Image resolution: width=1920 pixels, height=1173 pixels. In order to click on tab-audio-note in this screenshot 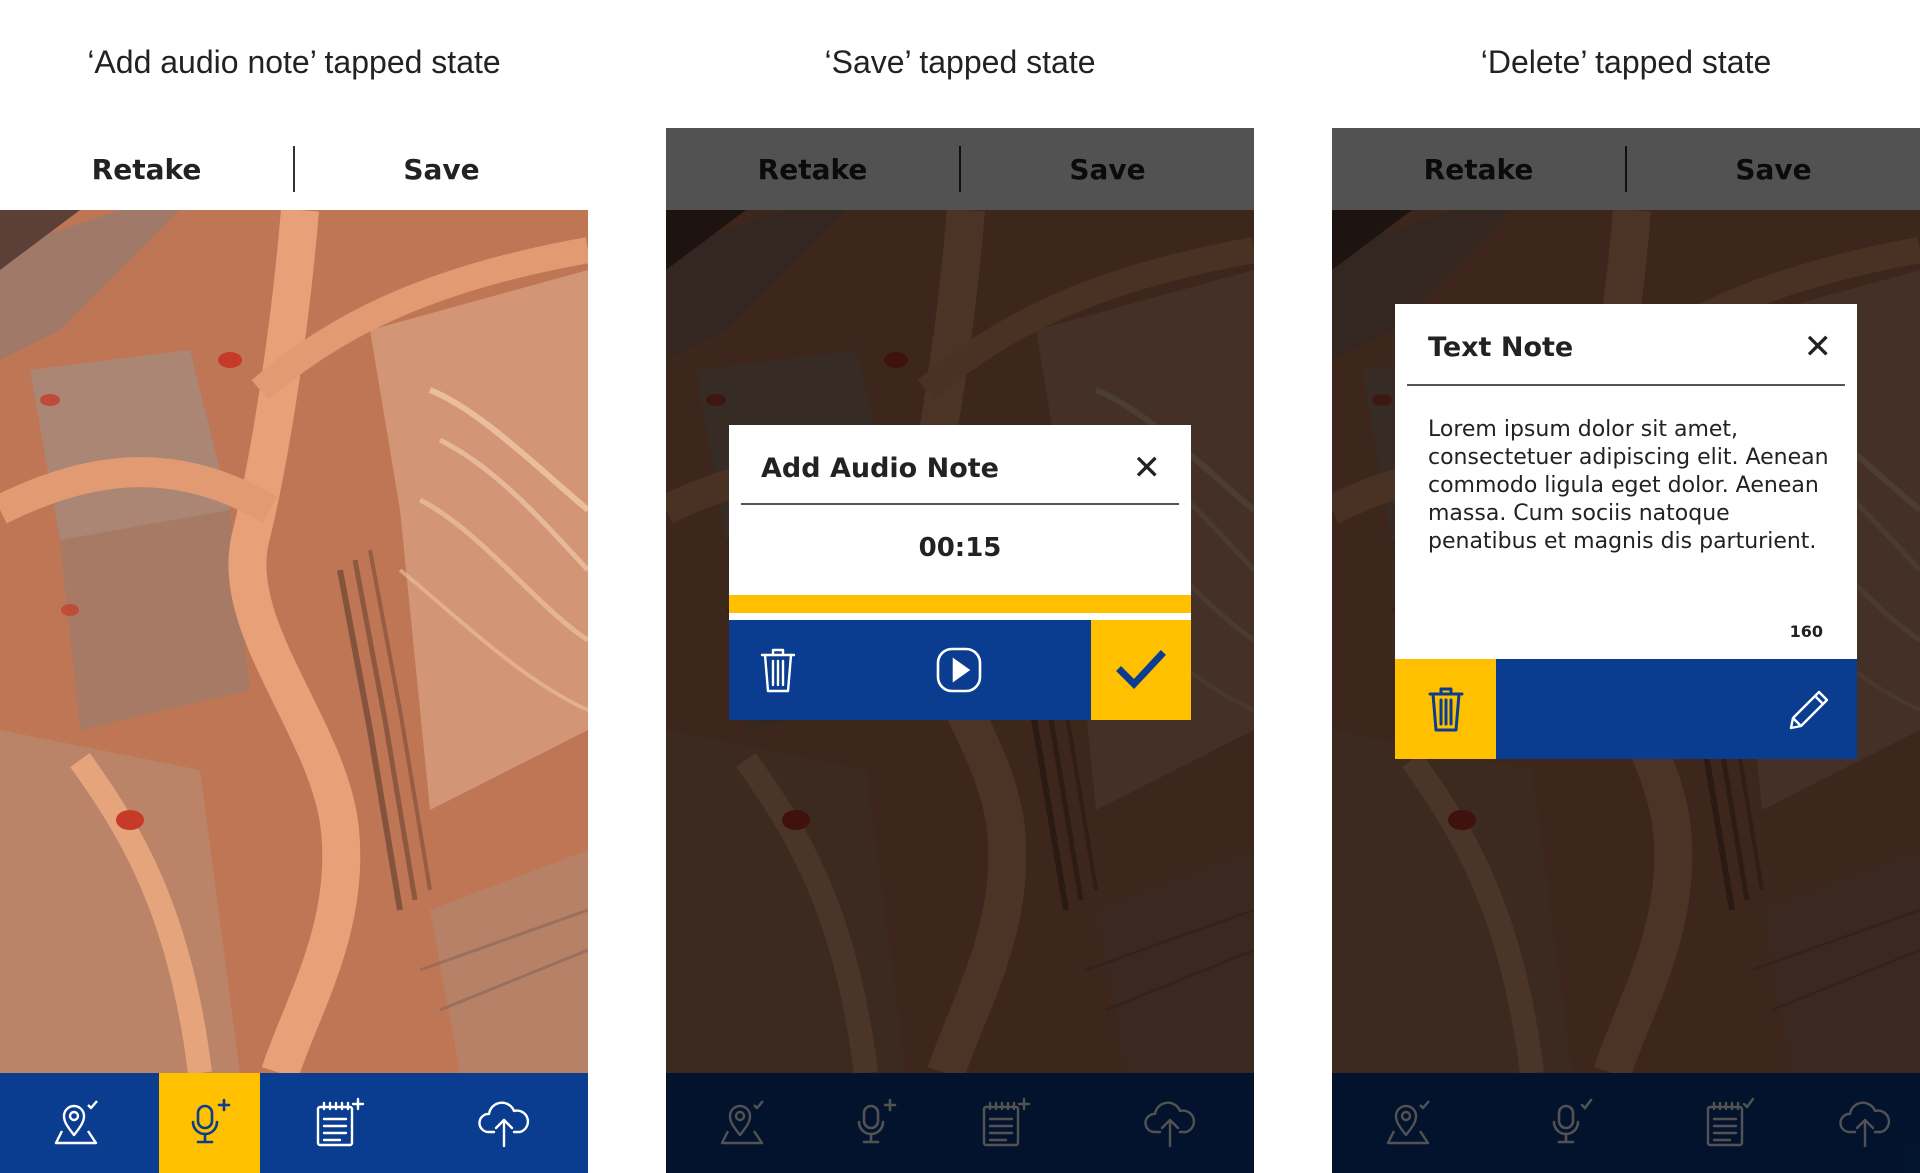, I will do `click(209, 1123)`.